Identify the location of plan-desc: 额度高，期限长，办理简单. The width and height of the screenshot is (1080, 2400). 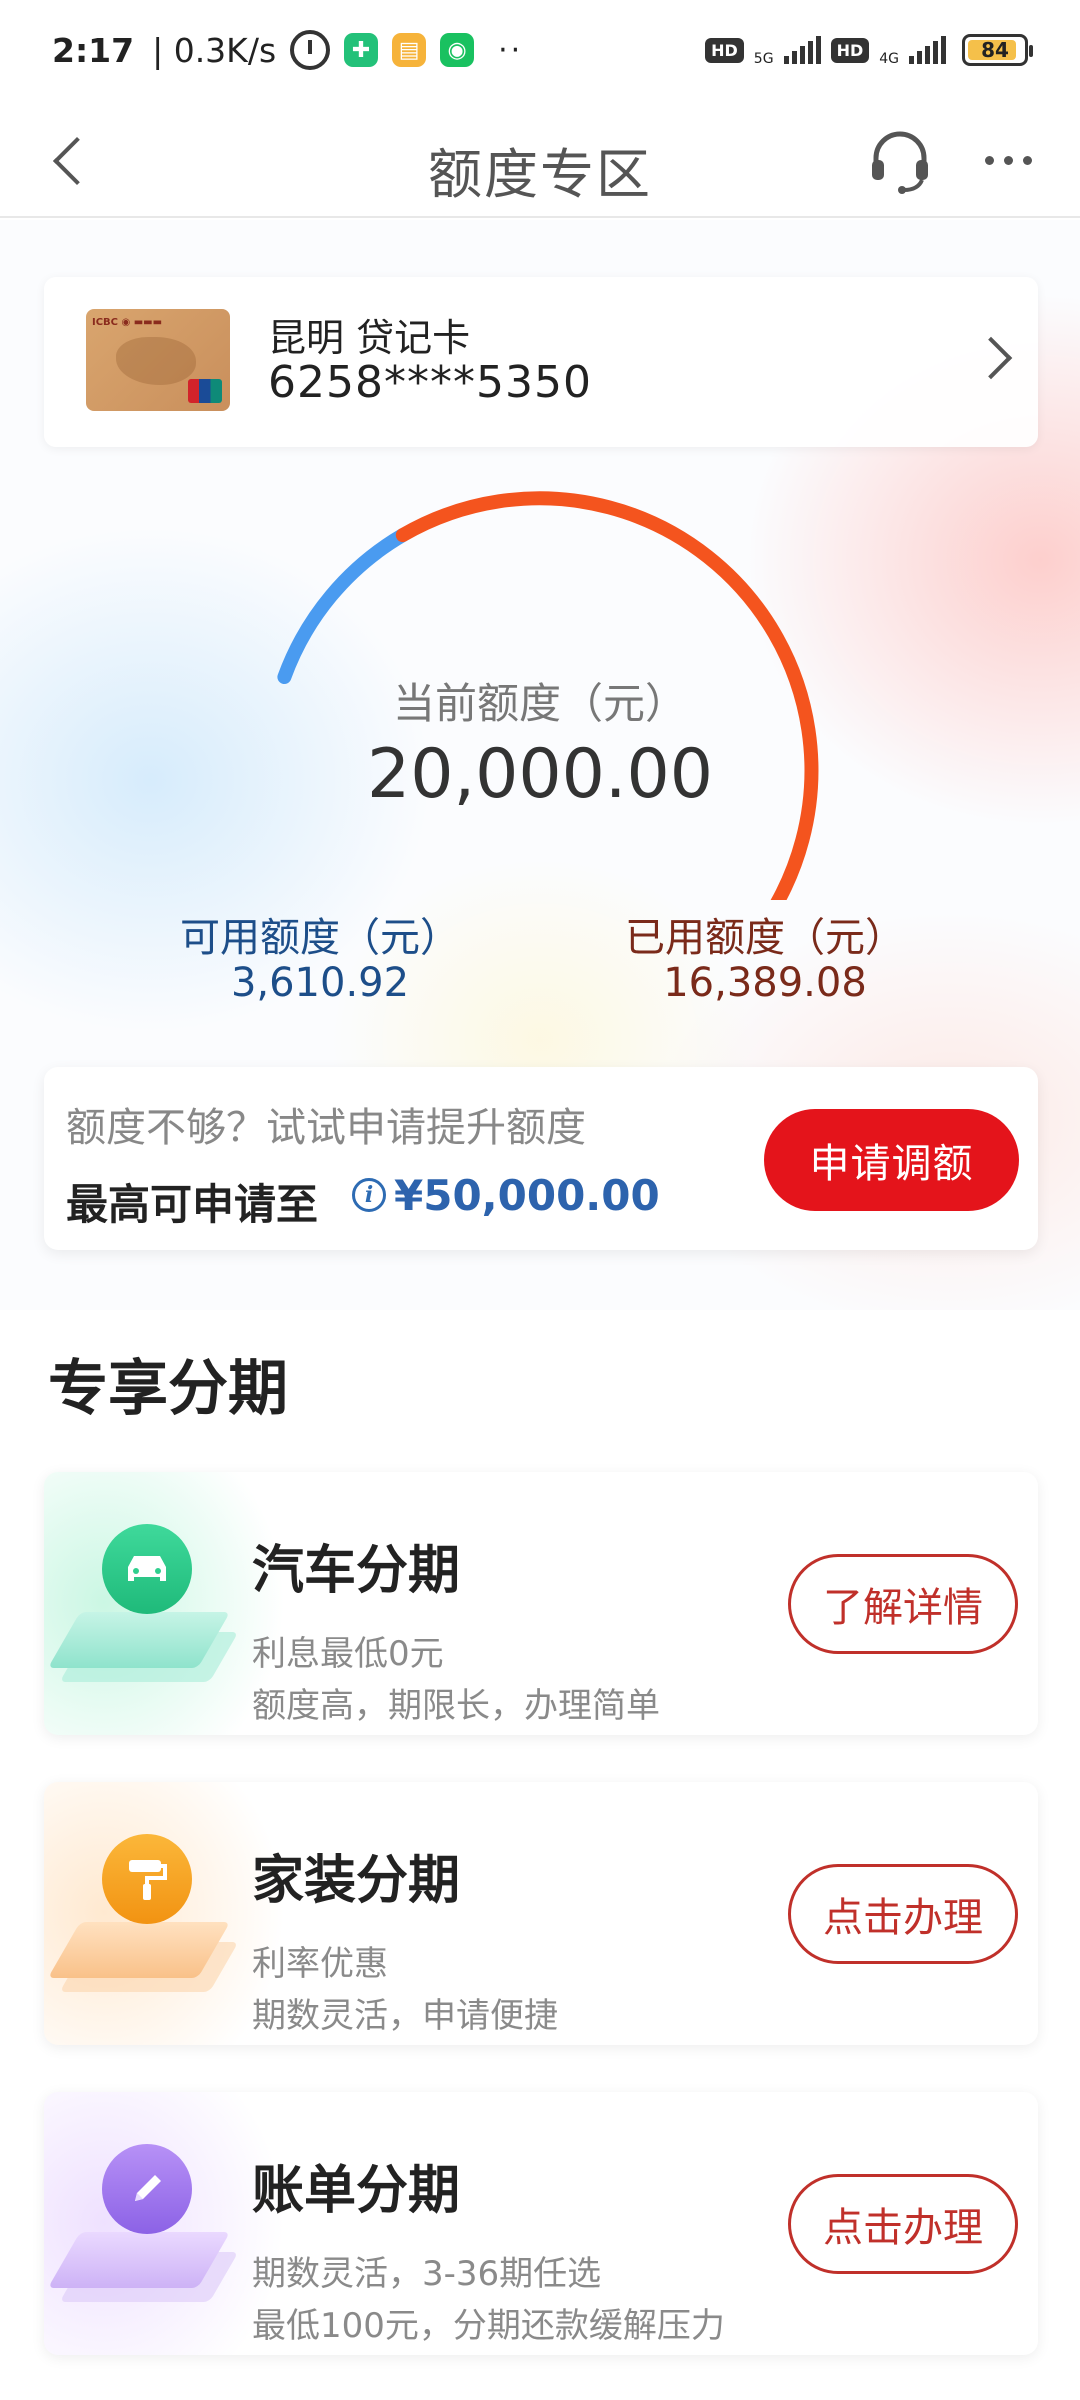
(456, 1706).